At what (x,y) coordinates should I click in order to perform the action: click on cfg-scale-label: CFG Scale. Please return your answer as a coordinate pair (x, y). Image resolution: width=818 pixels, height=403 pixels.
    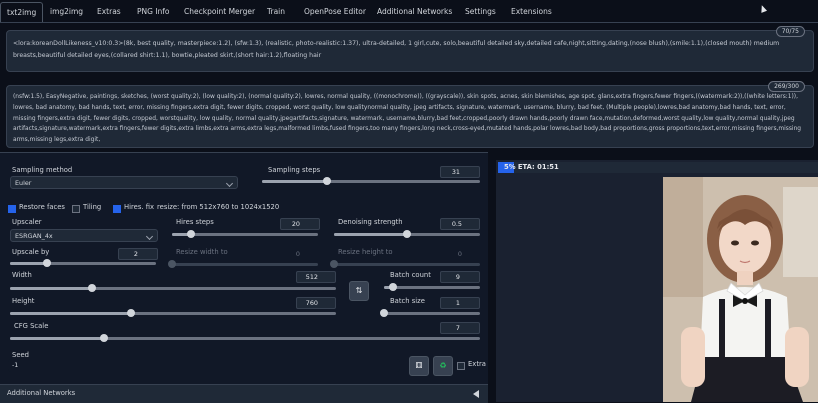
    Looking at the image, I should click on (31, 326).